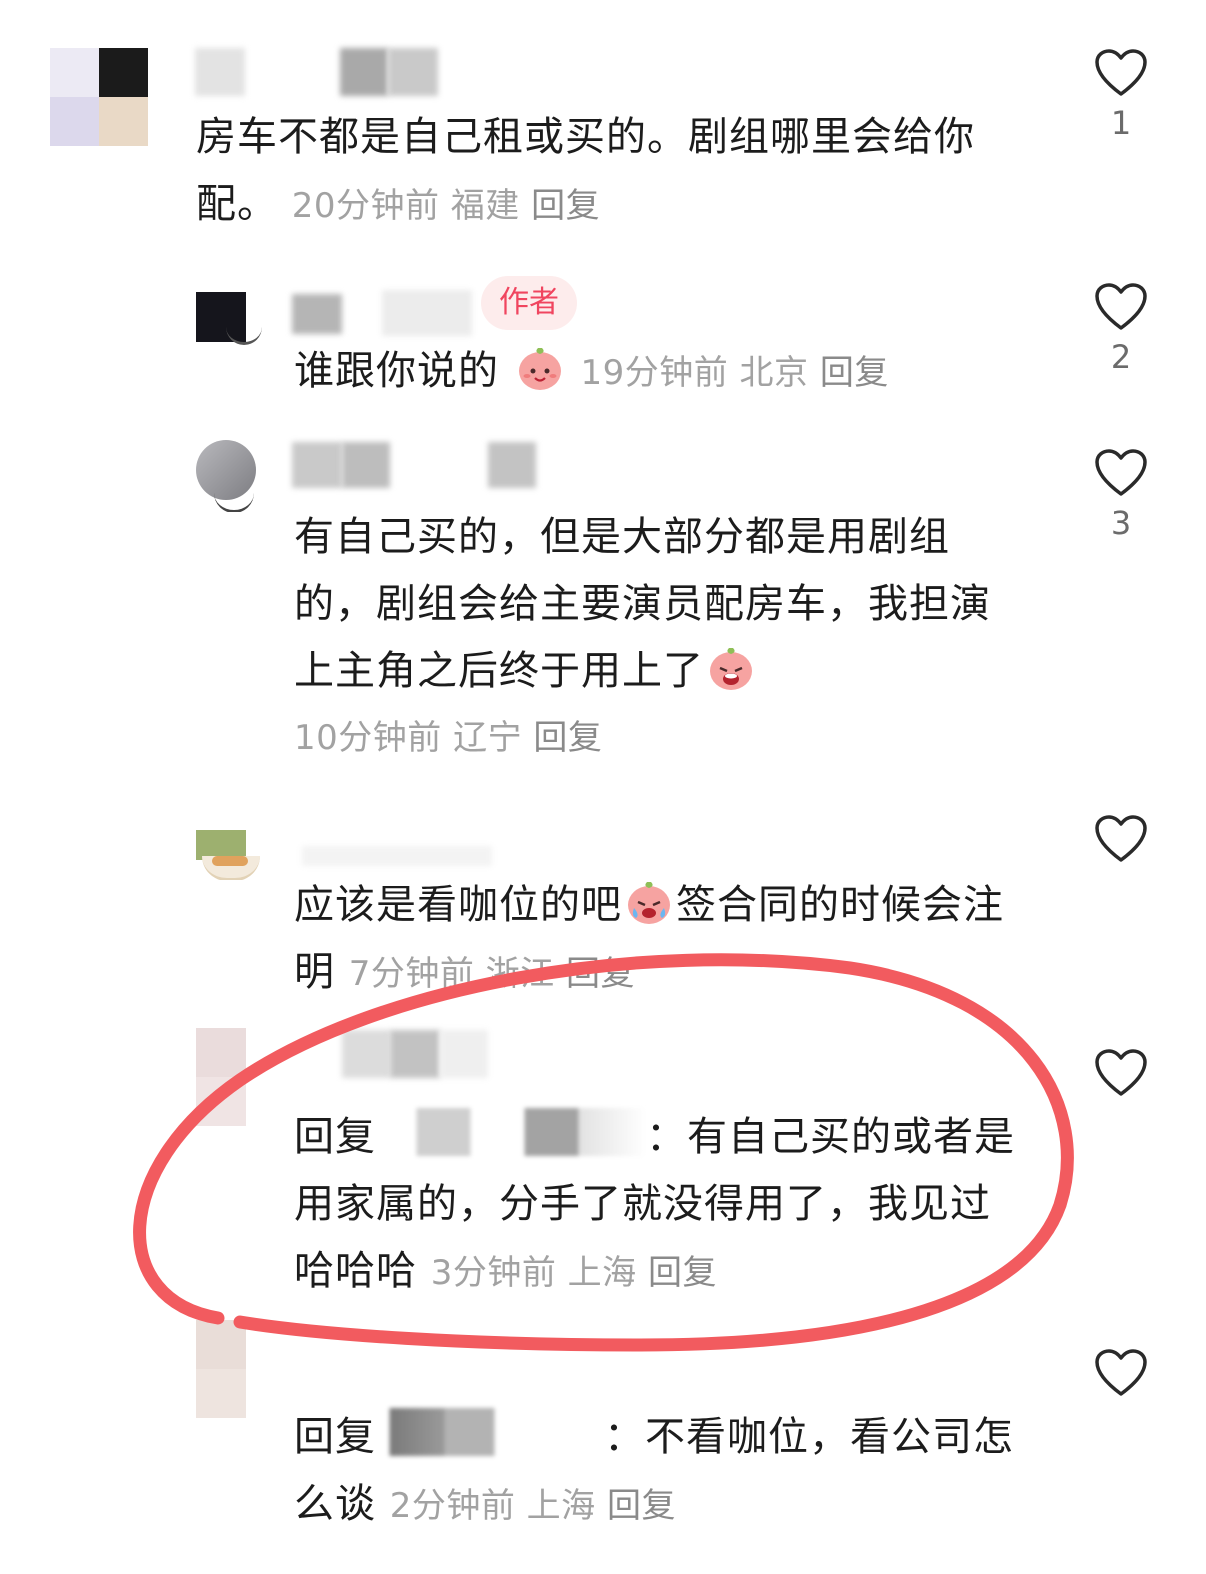  I want to click on comment-time: 2分钟前, so click(452, 1506).